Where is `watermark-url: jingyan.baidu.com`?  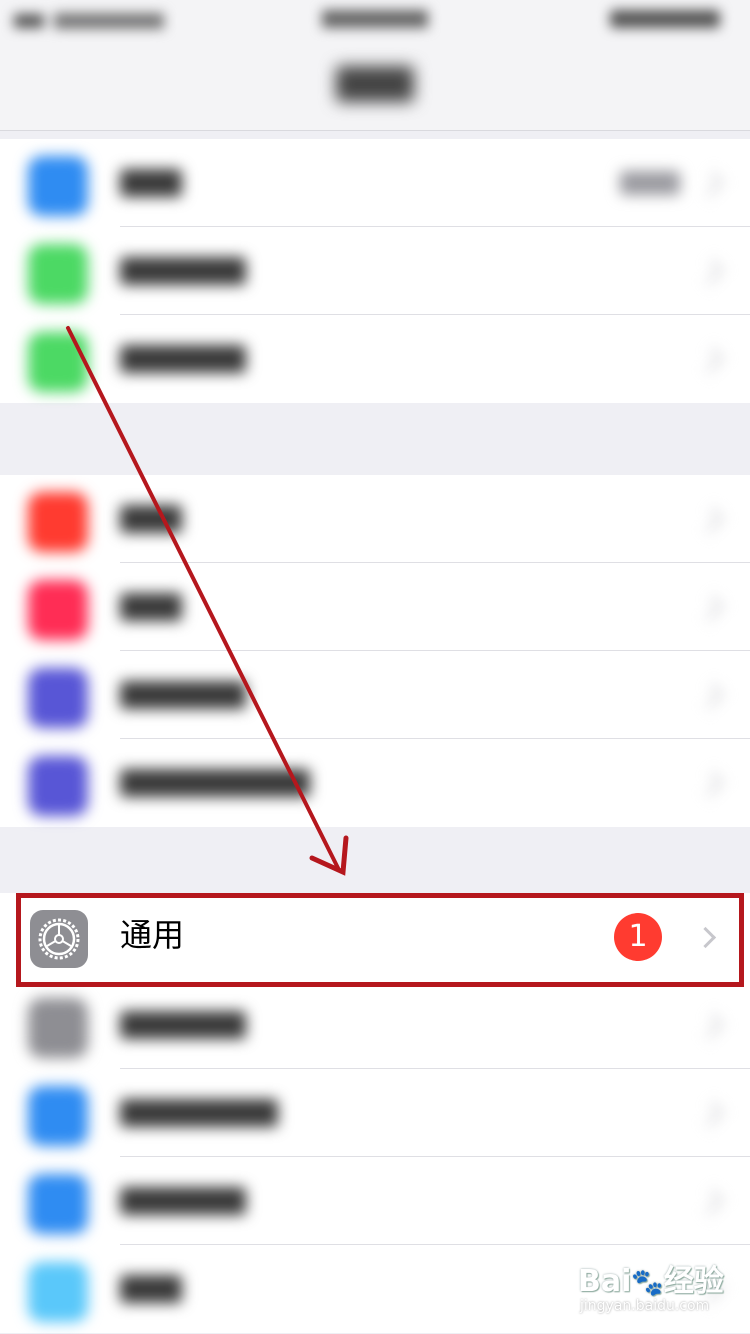 watermark-url: jingyan.baidu.com is located at coordinates (645, 1306).